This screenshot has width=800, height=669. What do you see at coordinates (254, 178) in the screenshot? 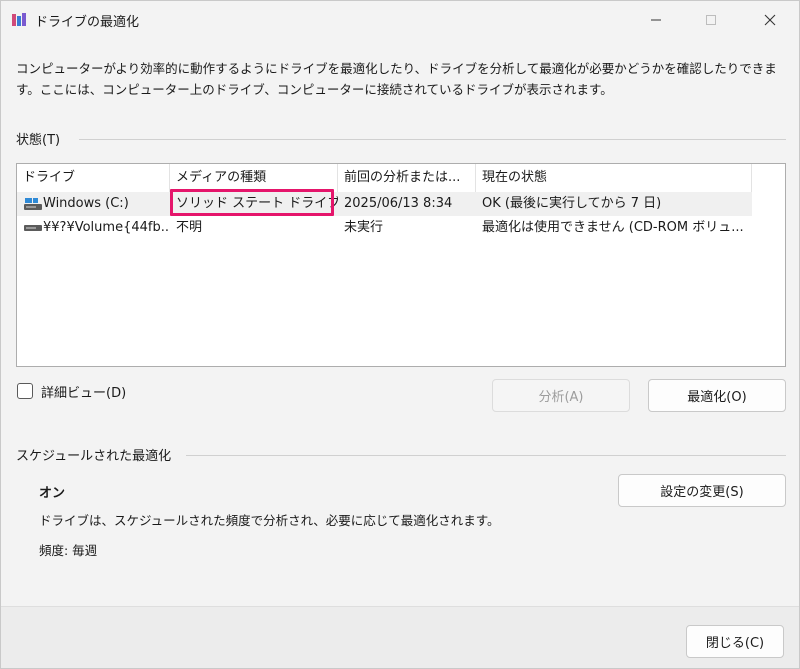
I see `column-header-media-type: メディアの種類` at bounding box center [254, 178].